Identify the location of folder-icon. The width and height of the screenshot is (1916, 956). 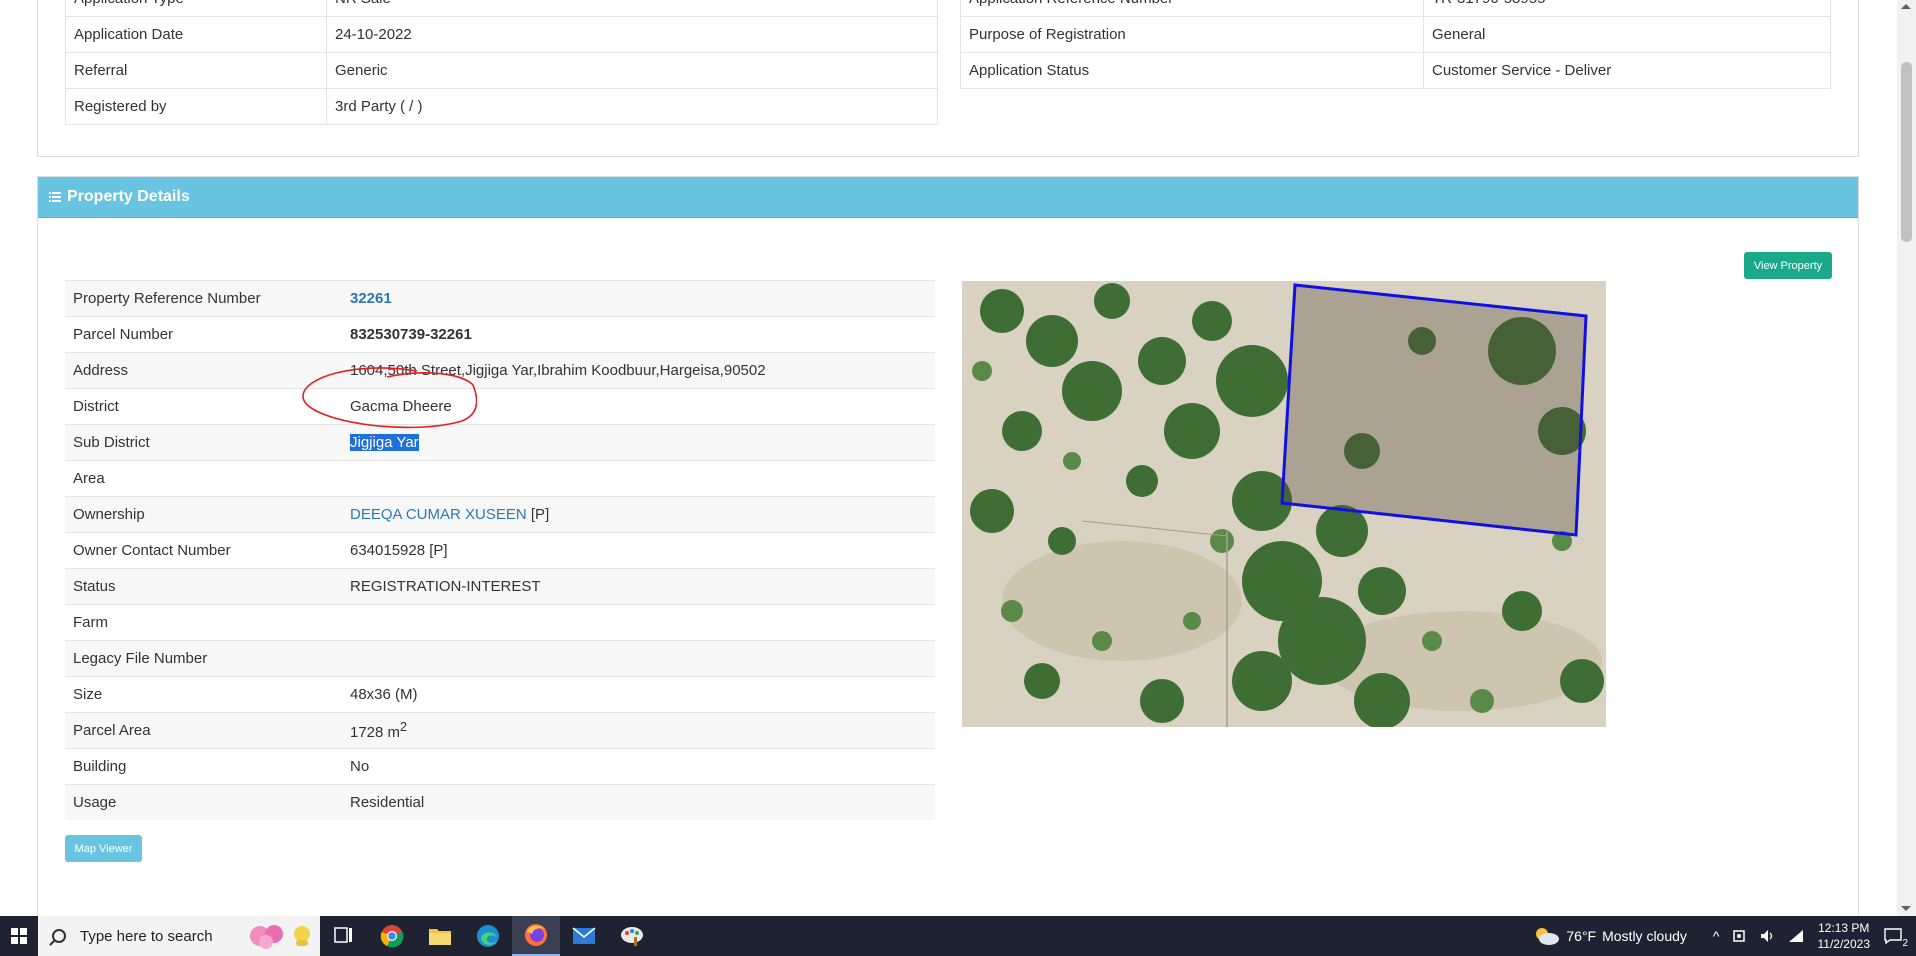
(440, 937).